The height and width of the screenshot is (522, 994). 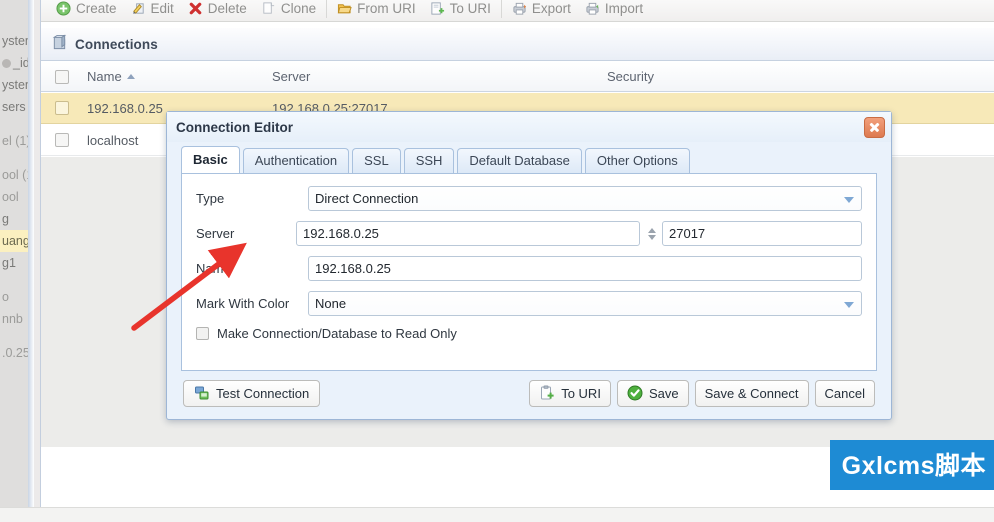 I want to click on folder-open-icon, so click(x=344, y=8).